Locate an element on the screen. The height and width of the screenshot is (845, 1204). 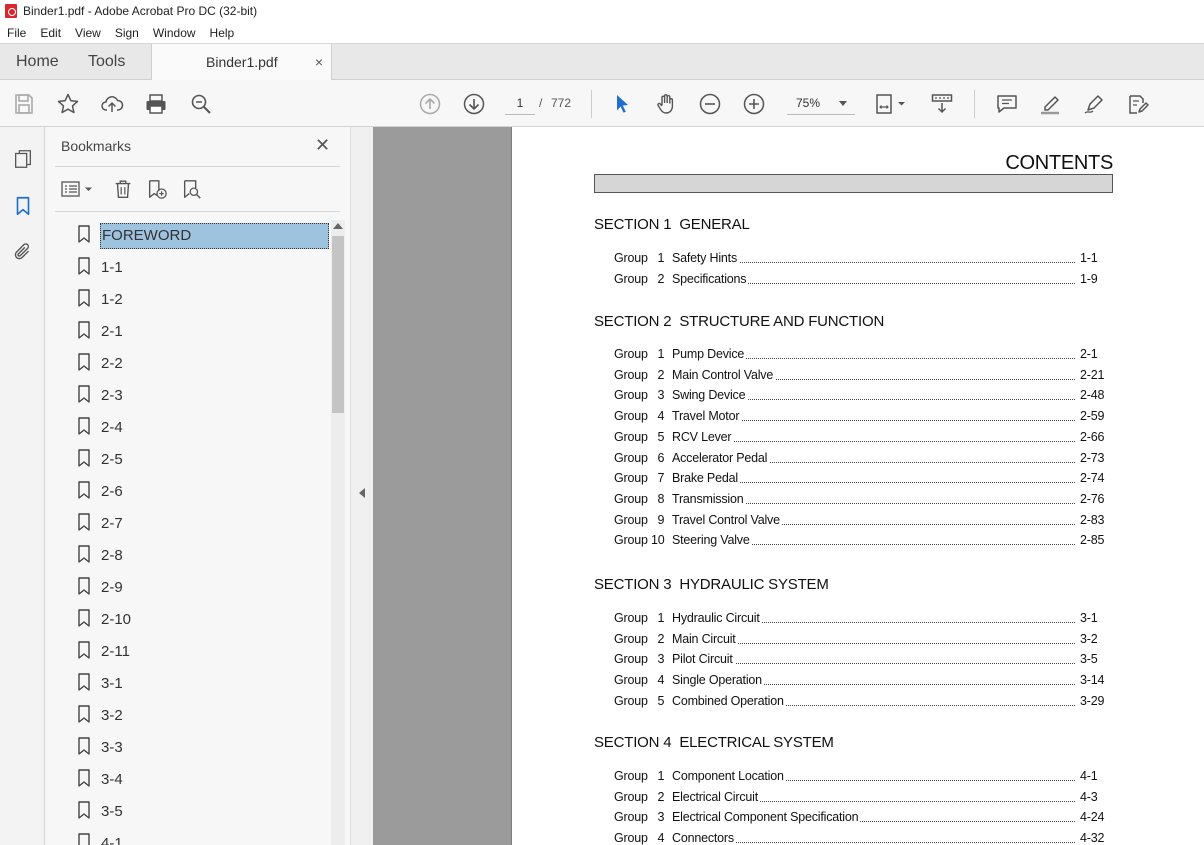
scroll-mode-icon is located at coordinates (942, 104).